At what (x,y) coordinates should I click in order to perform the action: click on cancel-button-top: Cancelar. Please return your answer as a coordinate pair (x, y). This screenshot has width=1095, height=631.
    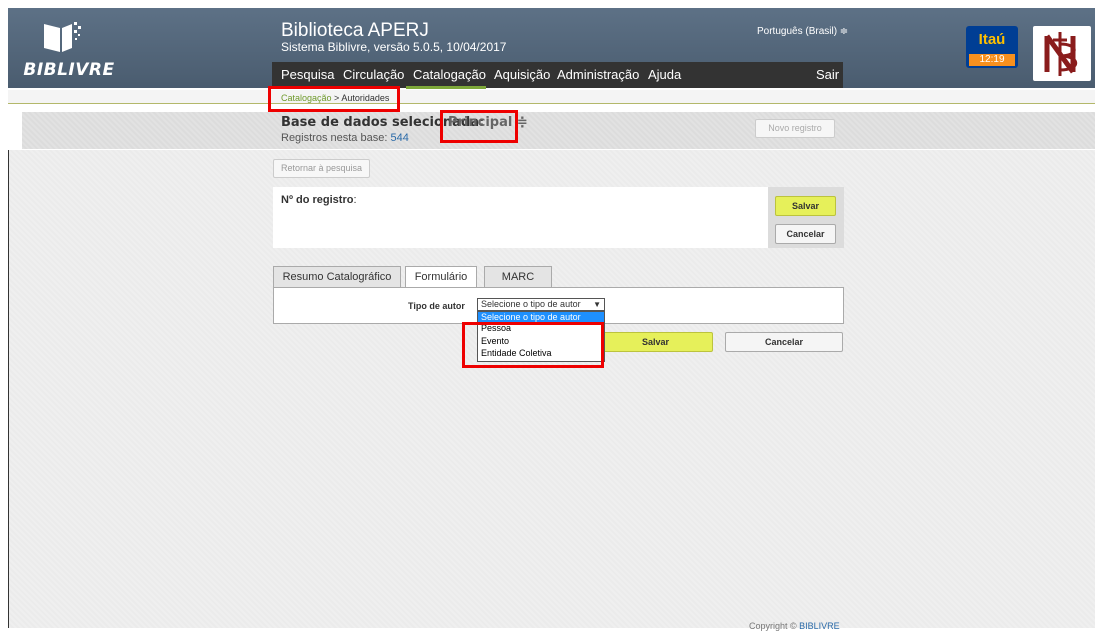
    Looking at the image, I should click on (805, 234).